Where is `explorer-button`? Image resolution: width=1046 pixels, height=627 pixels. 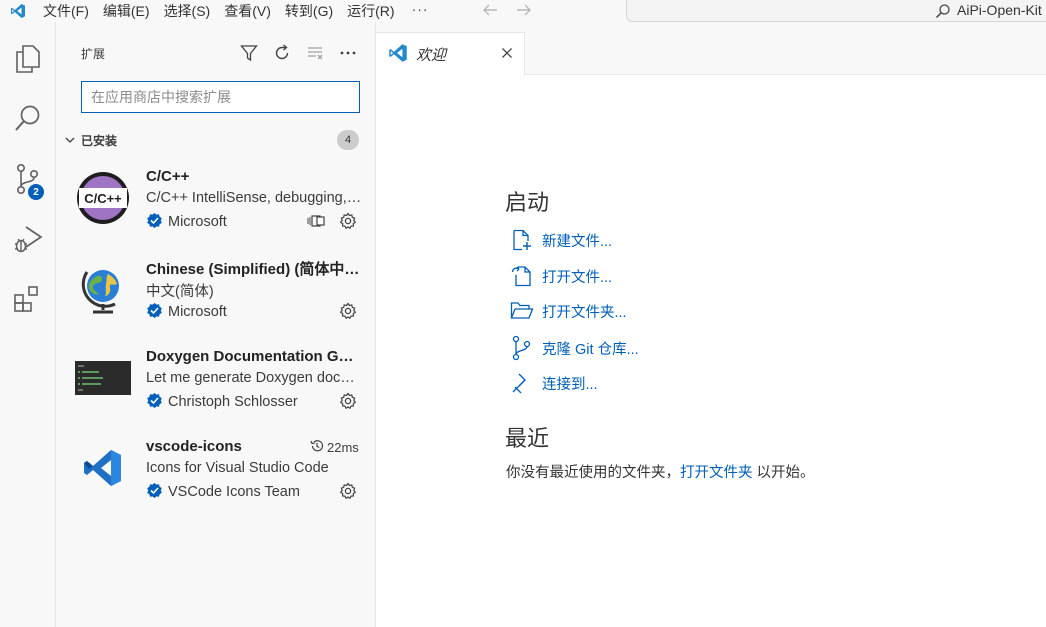 explorer-button is located at coordinates (28, 60).